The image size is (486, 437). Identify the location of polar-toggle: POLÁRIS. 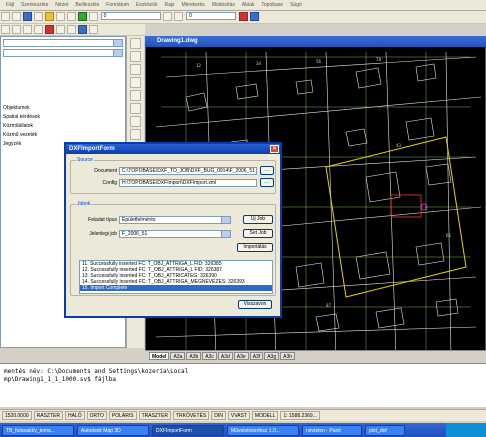
(122, 415).